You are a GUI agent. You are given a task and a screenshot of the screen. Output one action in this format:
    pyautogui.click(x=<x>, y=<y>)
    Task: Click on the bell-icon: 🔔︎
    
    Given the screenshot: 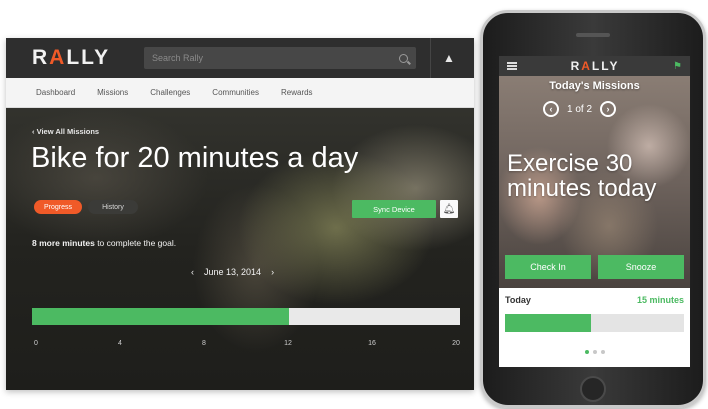 What is the action you would take?
    pyautogui.click(x=449, y=209)
    